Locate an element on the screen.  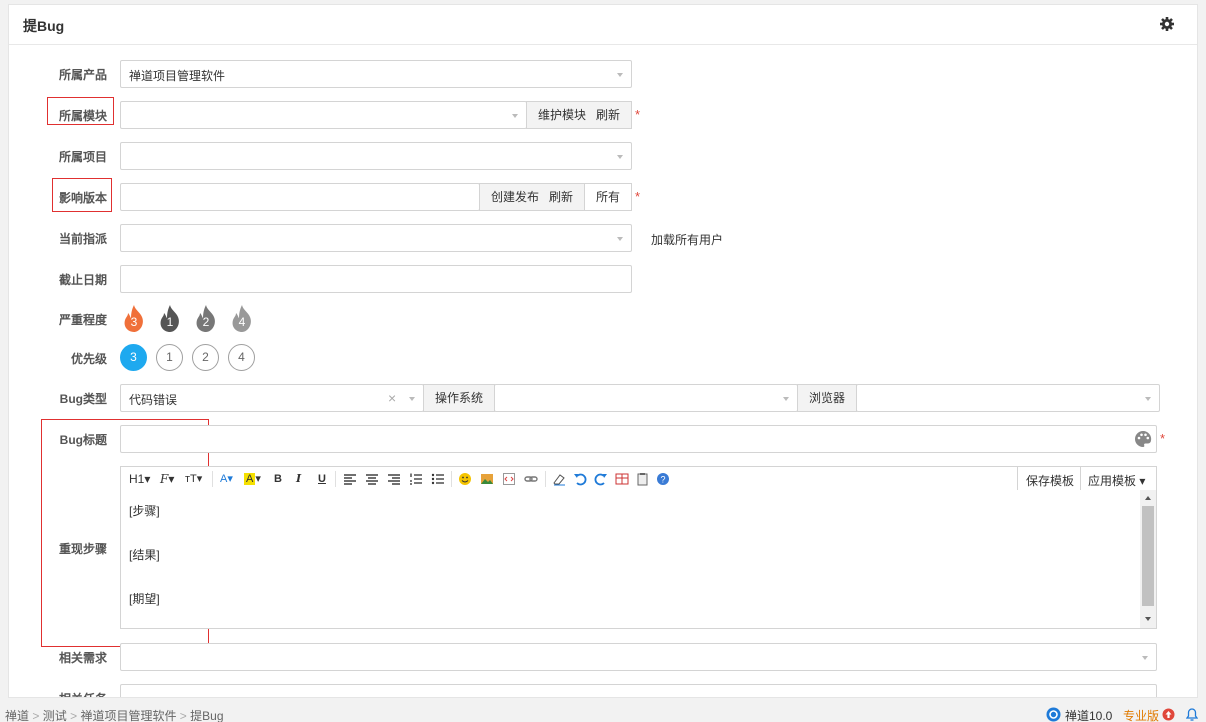
apply-template-label: 应用模板 is located at coordinates (1112, 481).